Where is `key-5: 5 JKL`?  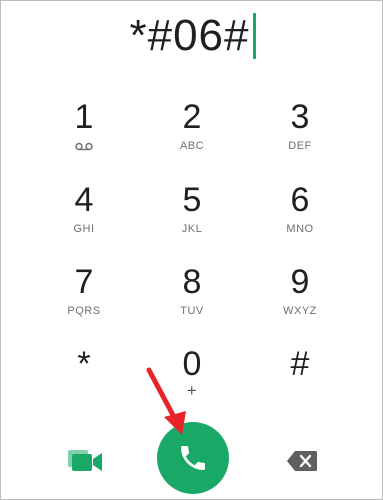 key-5: 5 JKL is located at coordinates (192, 215).